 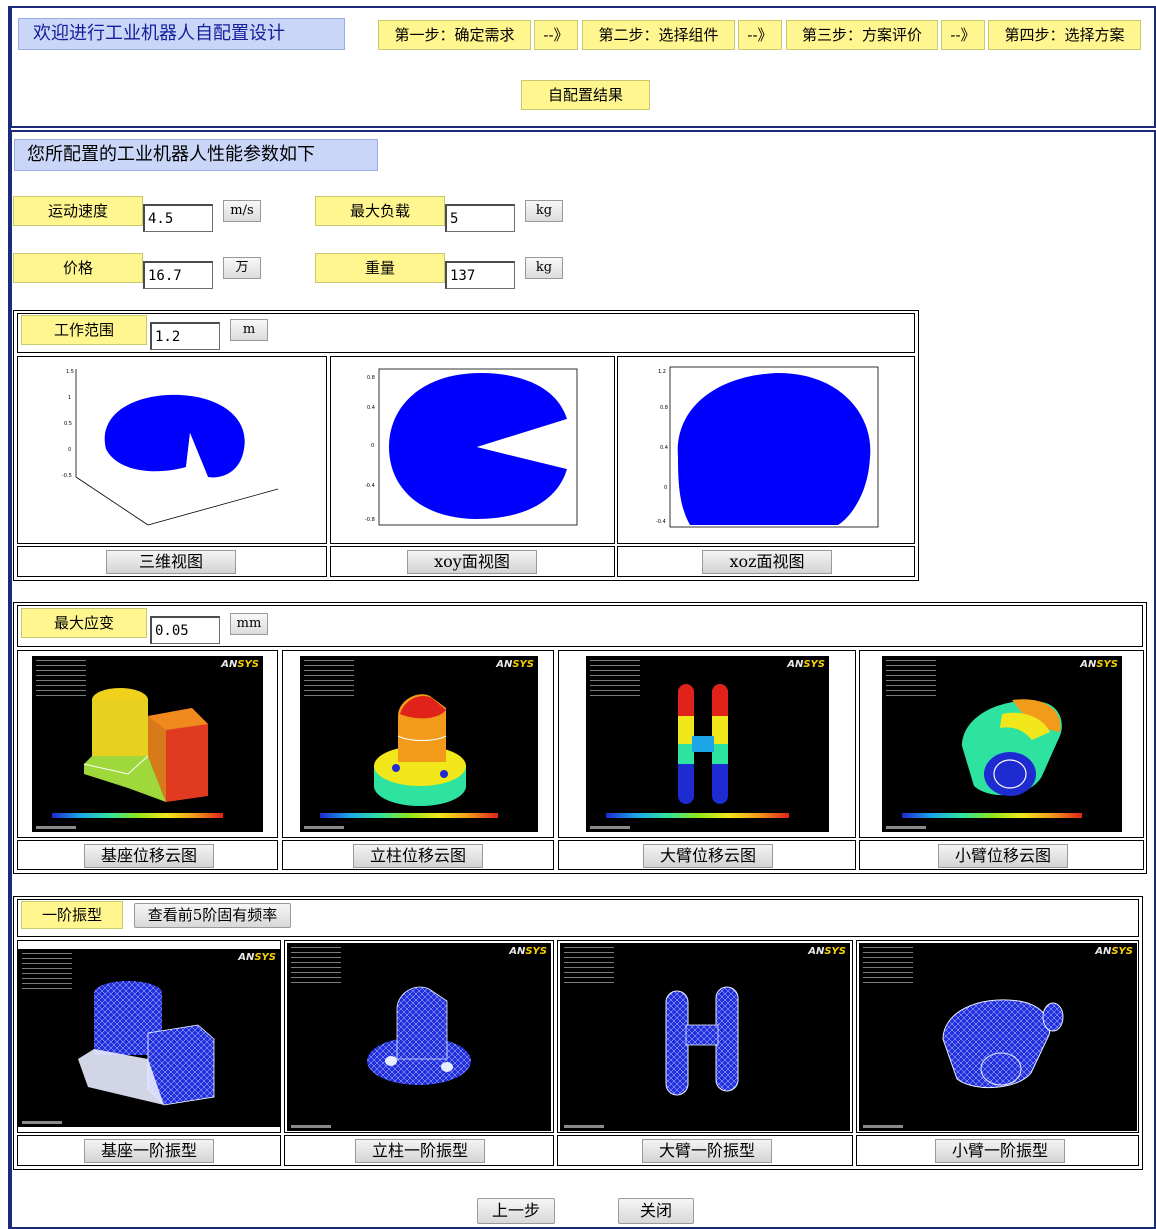 I want to click on view-xoz-button: xoz面视图, so click(x=767, y=562).